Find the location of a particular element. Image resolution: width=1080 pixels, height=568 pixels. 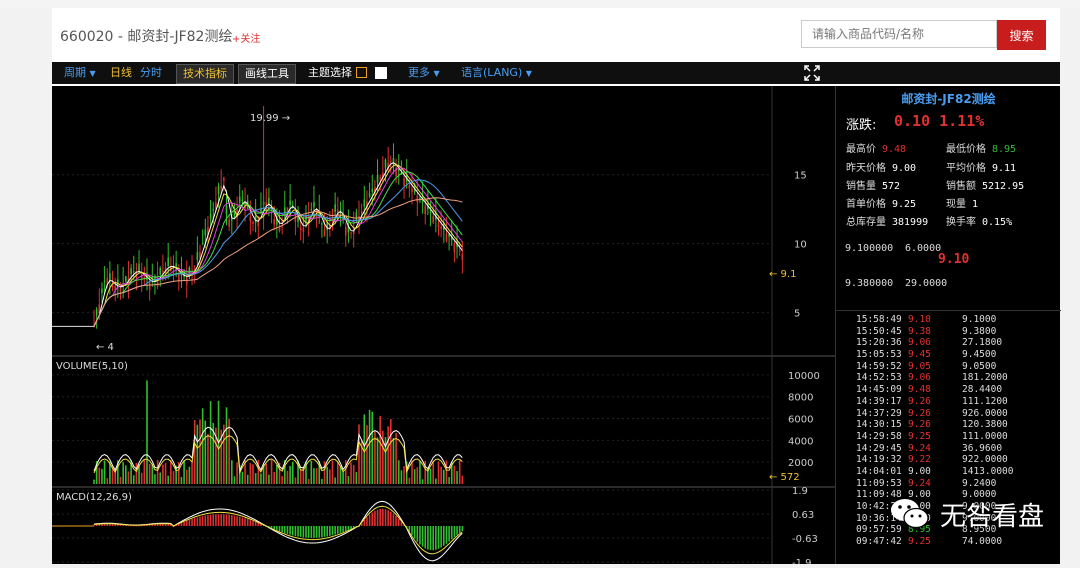

tick-time: 14:04:01 is located at coordinates (879, 471).